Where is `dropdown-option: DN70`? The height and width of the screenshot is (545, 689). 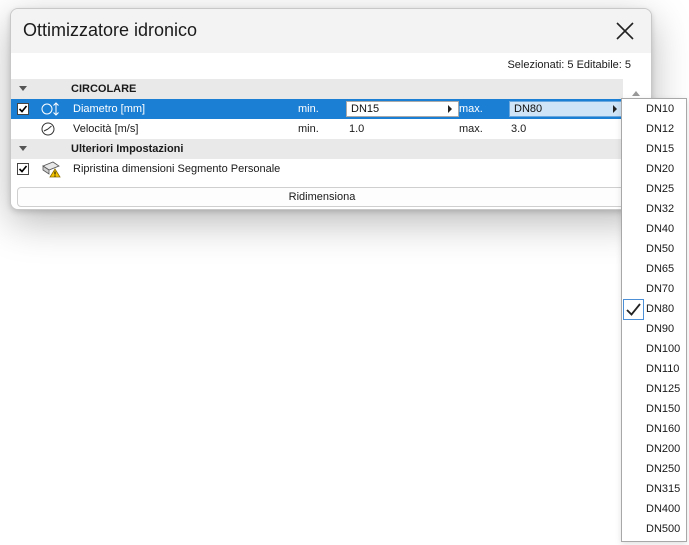
dropdown-option: DN70 is located at coordinates (654, 289).